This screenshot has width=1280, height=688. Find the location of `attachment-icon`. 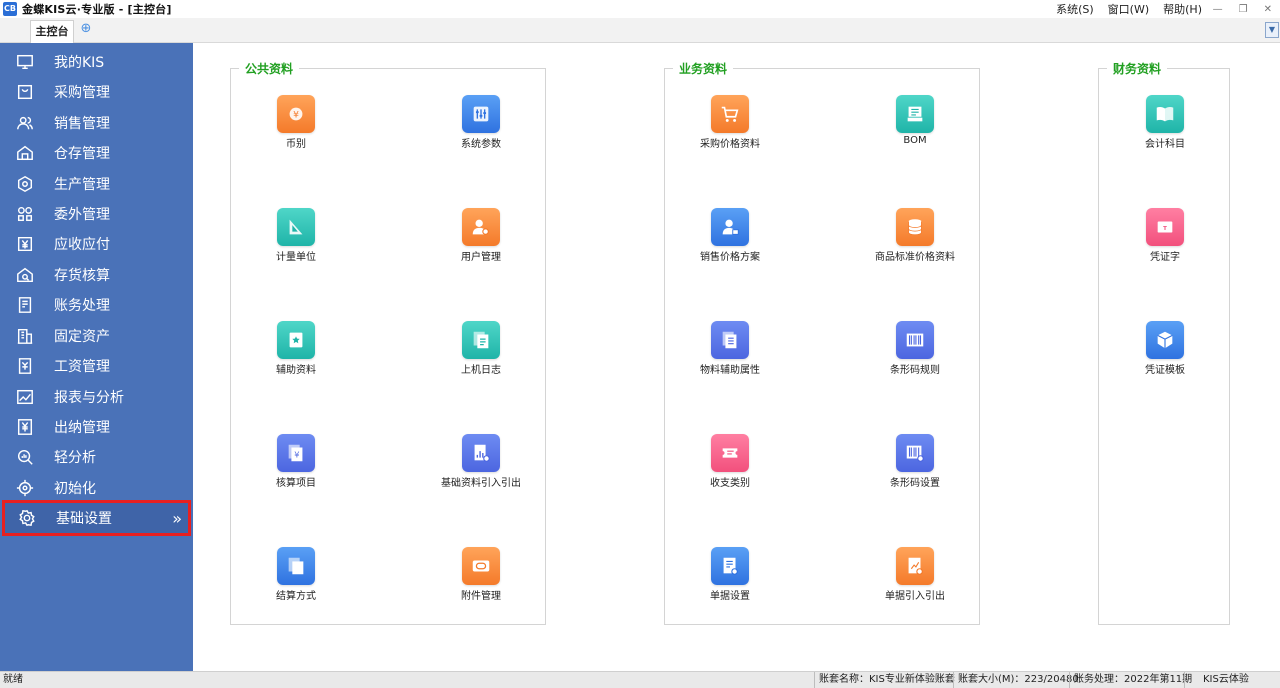

attachment-icon is located at coordinates (481, 566).